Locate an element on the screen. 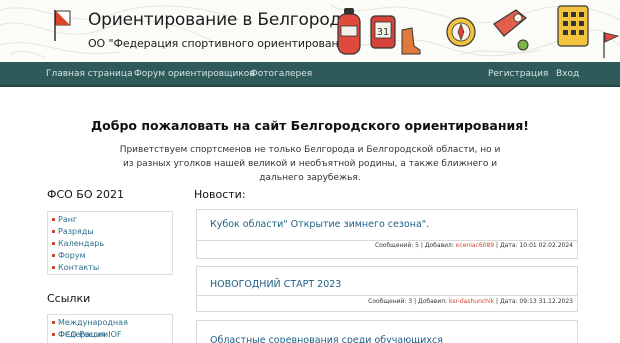 The image size is (620, 343). nav-register: Регистрация is located at coordinates (518, 74).